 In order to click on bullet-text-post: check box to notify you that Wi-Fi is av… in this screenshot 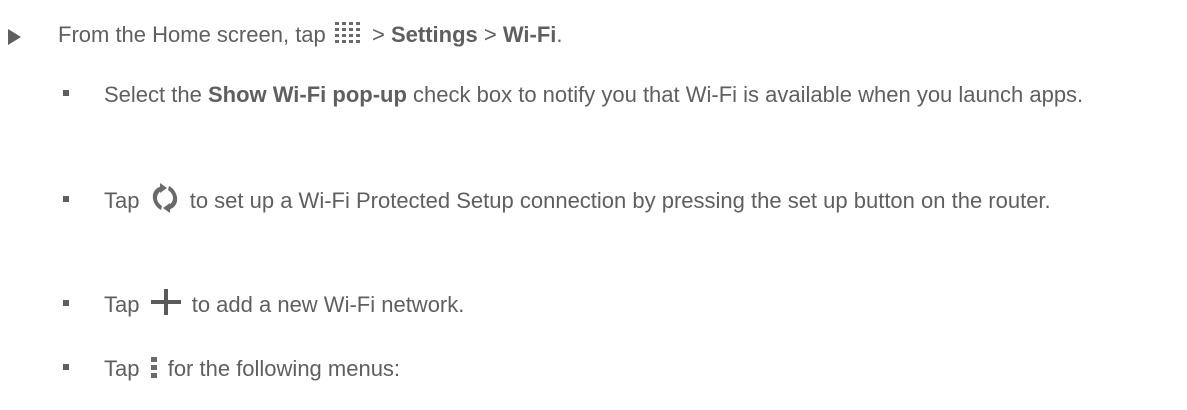, I will do `click(745, 94)`.